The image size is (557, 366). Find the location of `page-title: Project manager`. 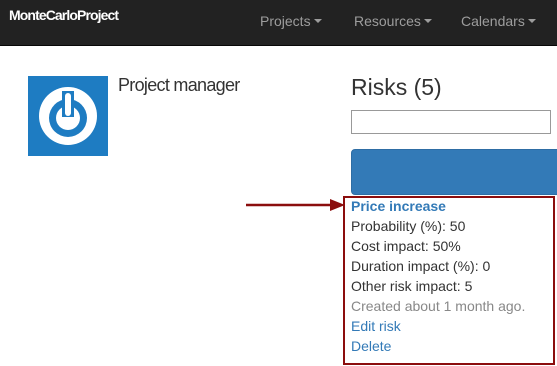

page-title: Project manager is located at coordinates (179, 85).